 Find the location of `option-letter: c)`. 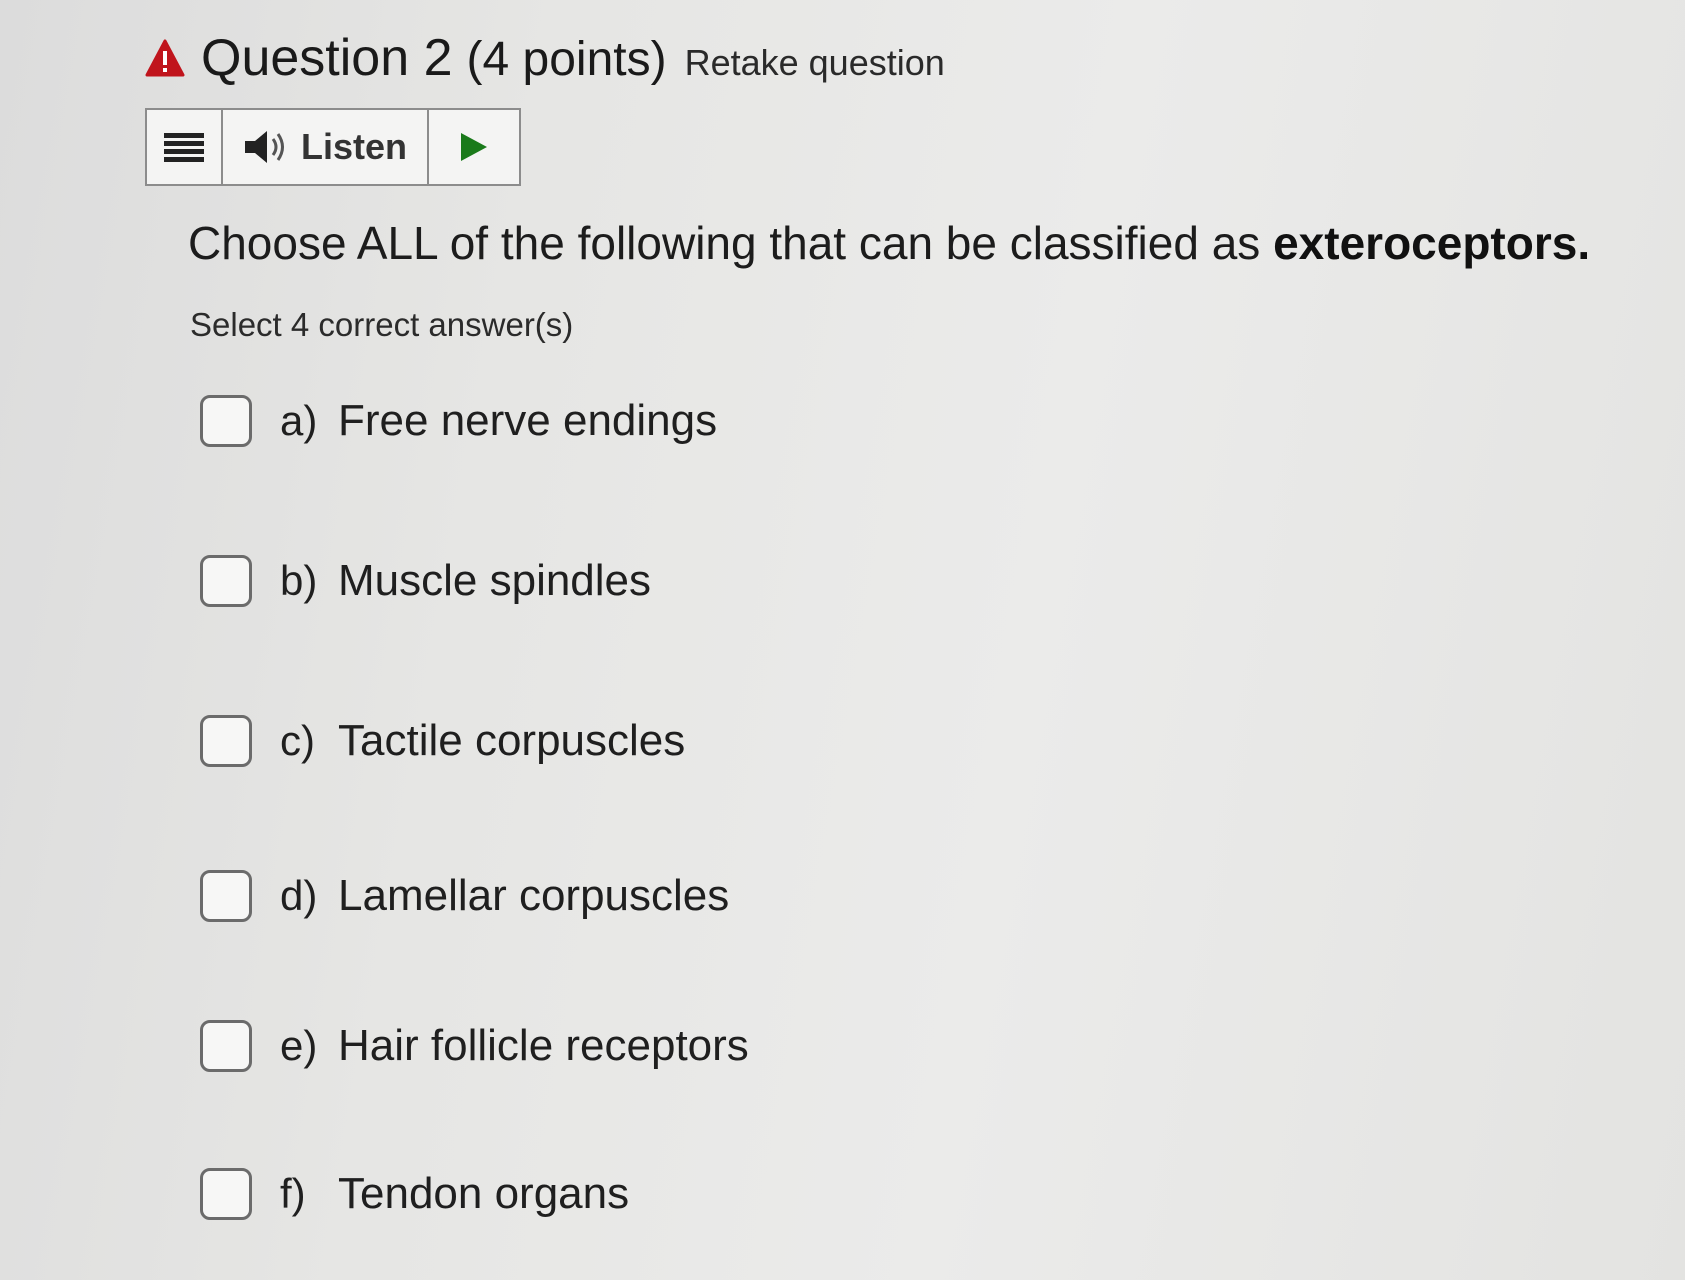

option-letter: c) is located at coordinates (297, 740).